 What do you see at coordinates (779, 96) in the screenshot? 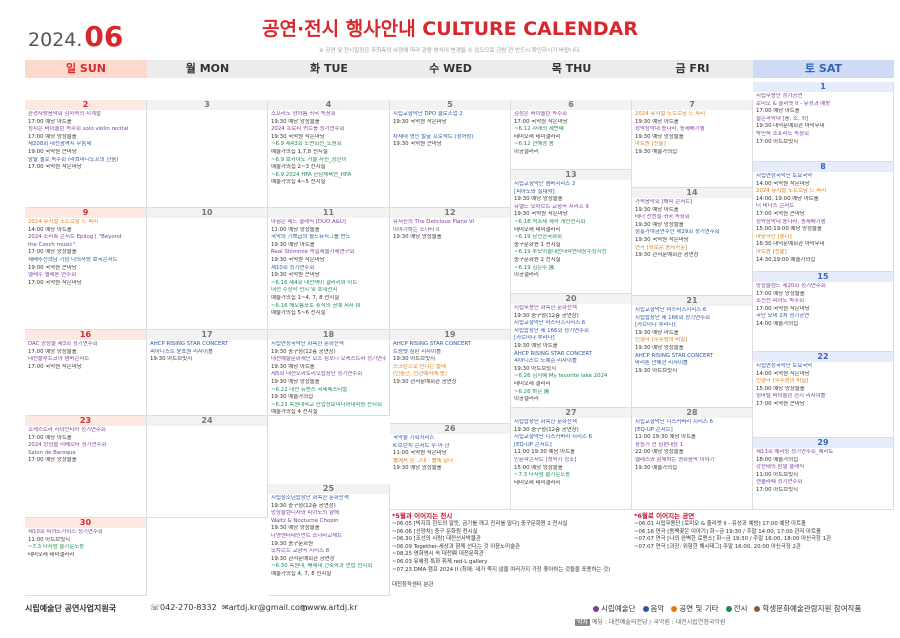
I see `event-line: 시립무용단 정기공연` at bounding box center [779, 96].